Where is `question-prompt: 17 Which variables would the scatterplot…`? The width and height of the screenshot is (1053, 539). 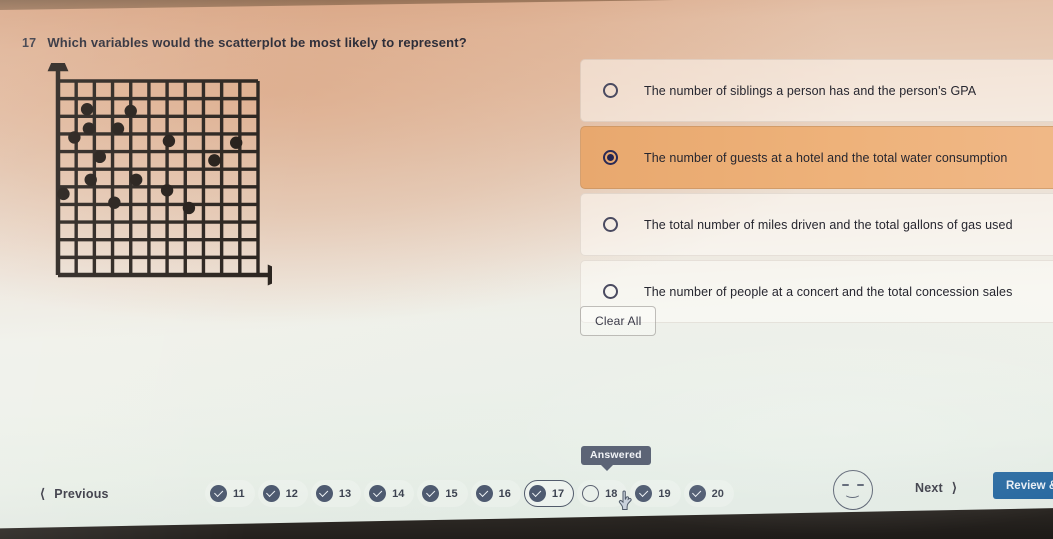 question-prompt: 17 Which variables would the scatterplot… is located at coordinates (244, 42).